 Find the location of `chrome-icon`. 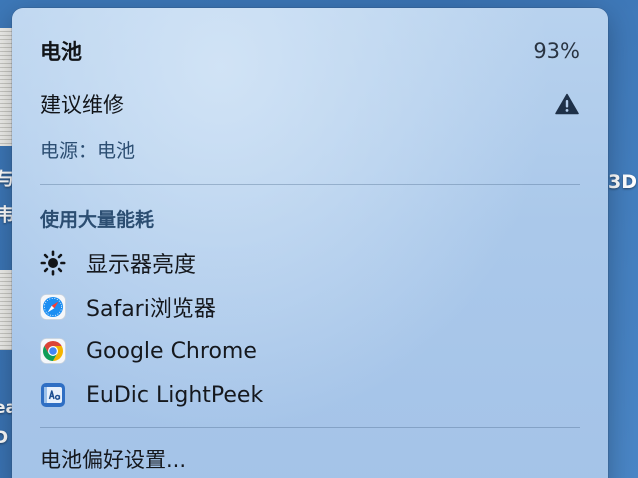

chrome-icon is located at coordinates (53, 351).